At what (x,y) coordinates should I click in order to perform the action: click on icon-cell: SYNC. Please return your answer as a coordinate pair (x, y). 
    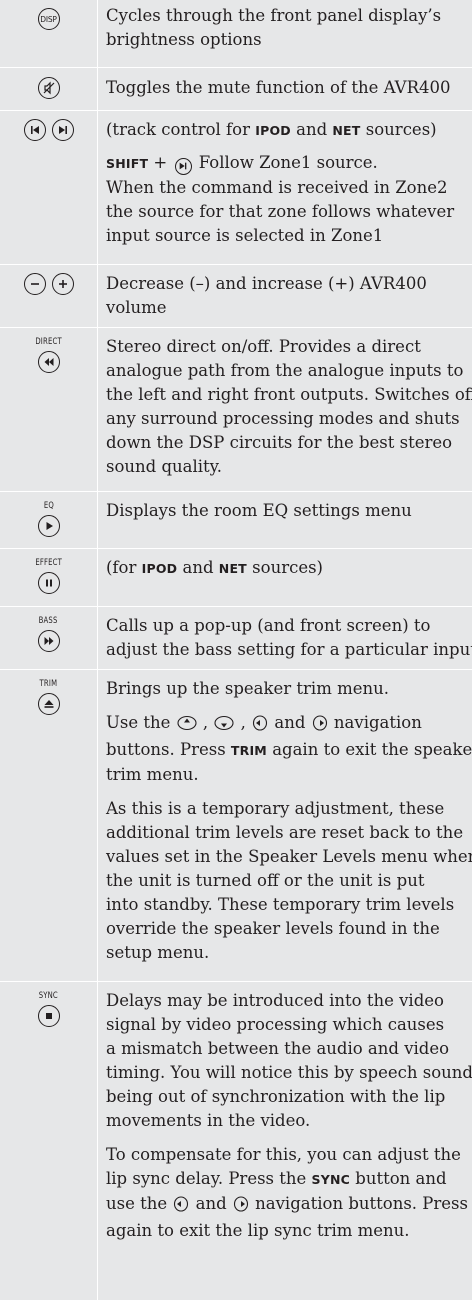
    Looking at the image, I should click on (49, 1141).